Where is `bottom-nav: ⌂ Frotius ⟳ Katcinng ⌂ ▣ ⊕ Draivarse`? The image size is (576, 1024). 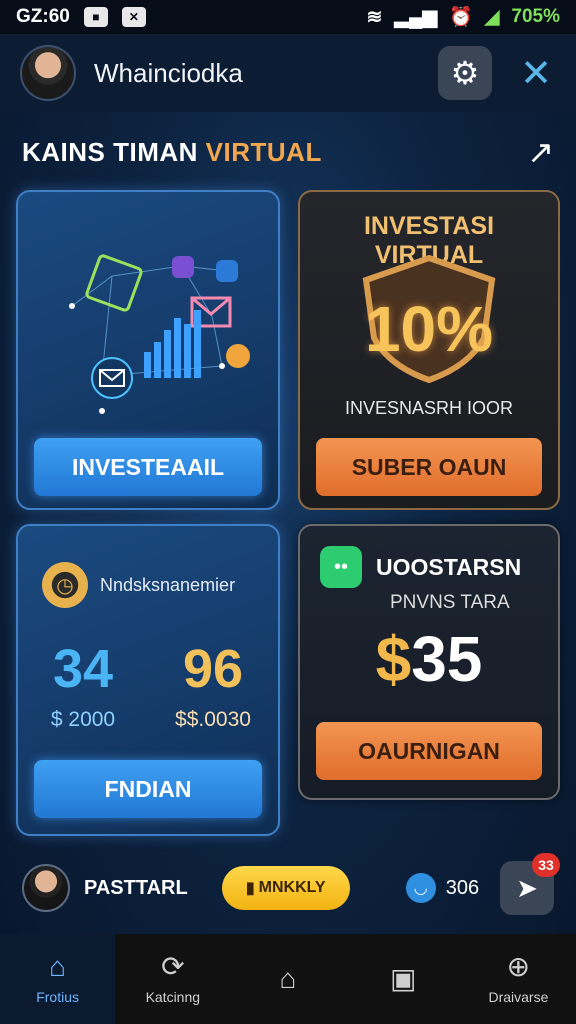
bottom-nav: ⌂ Frotius ⟳ Katcinng ⌂ ▣ ⊕ Draivarse is located at coordinates (288, 979).